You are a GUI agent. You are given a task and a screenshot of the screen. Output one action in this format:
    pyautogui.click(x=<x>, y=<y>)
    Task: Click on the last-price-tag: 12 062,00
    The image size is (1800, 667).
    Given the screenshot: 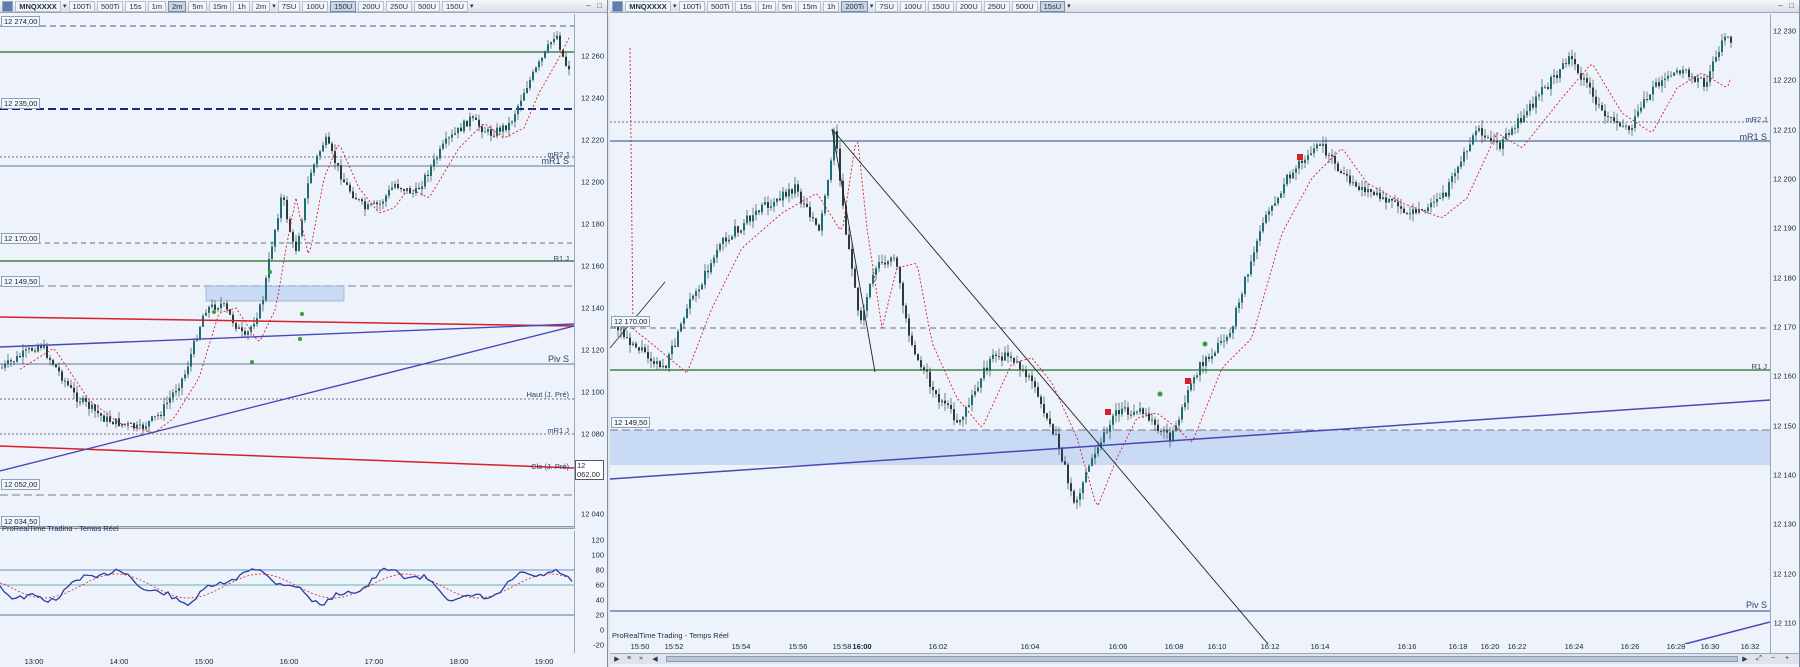 What is the action you would take?
    pyautogui.click(x=589, y=470)
    